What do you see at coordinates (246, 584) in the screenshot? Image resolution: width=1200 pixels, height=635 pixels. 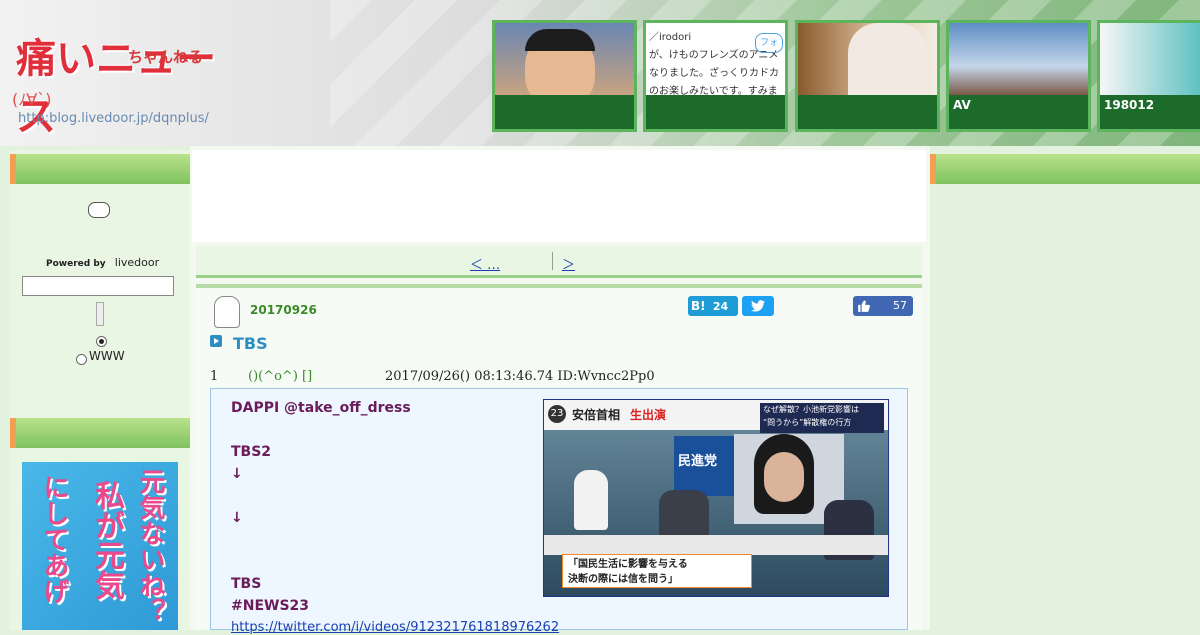 I see `comment-line: TBS` at bounding box center [246, 584].